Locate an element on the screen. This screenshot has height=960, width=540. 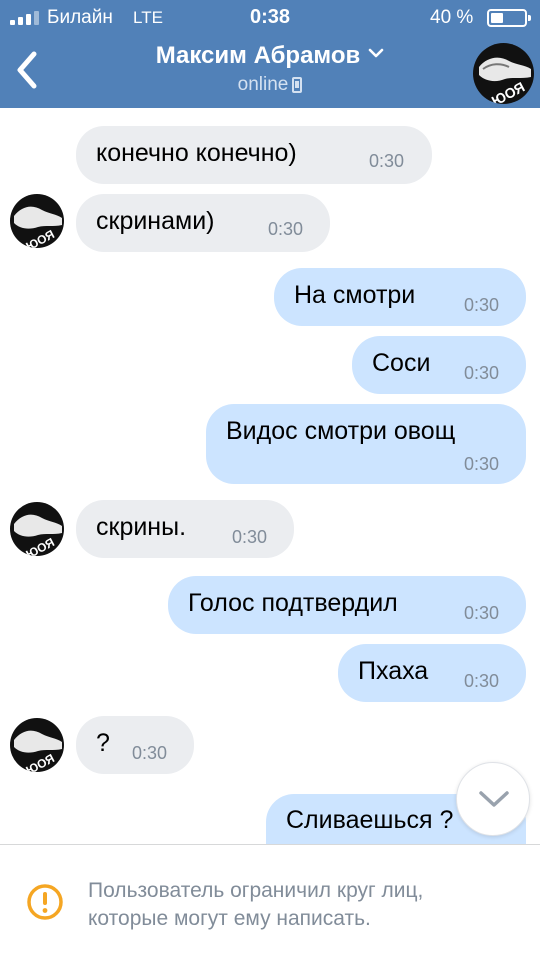
message-bubble: скринами) 0:30 is located at coordinates (203, 223).